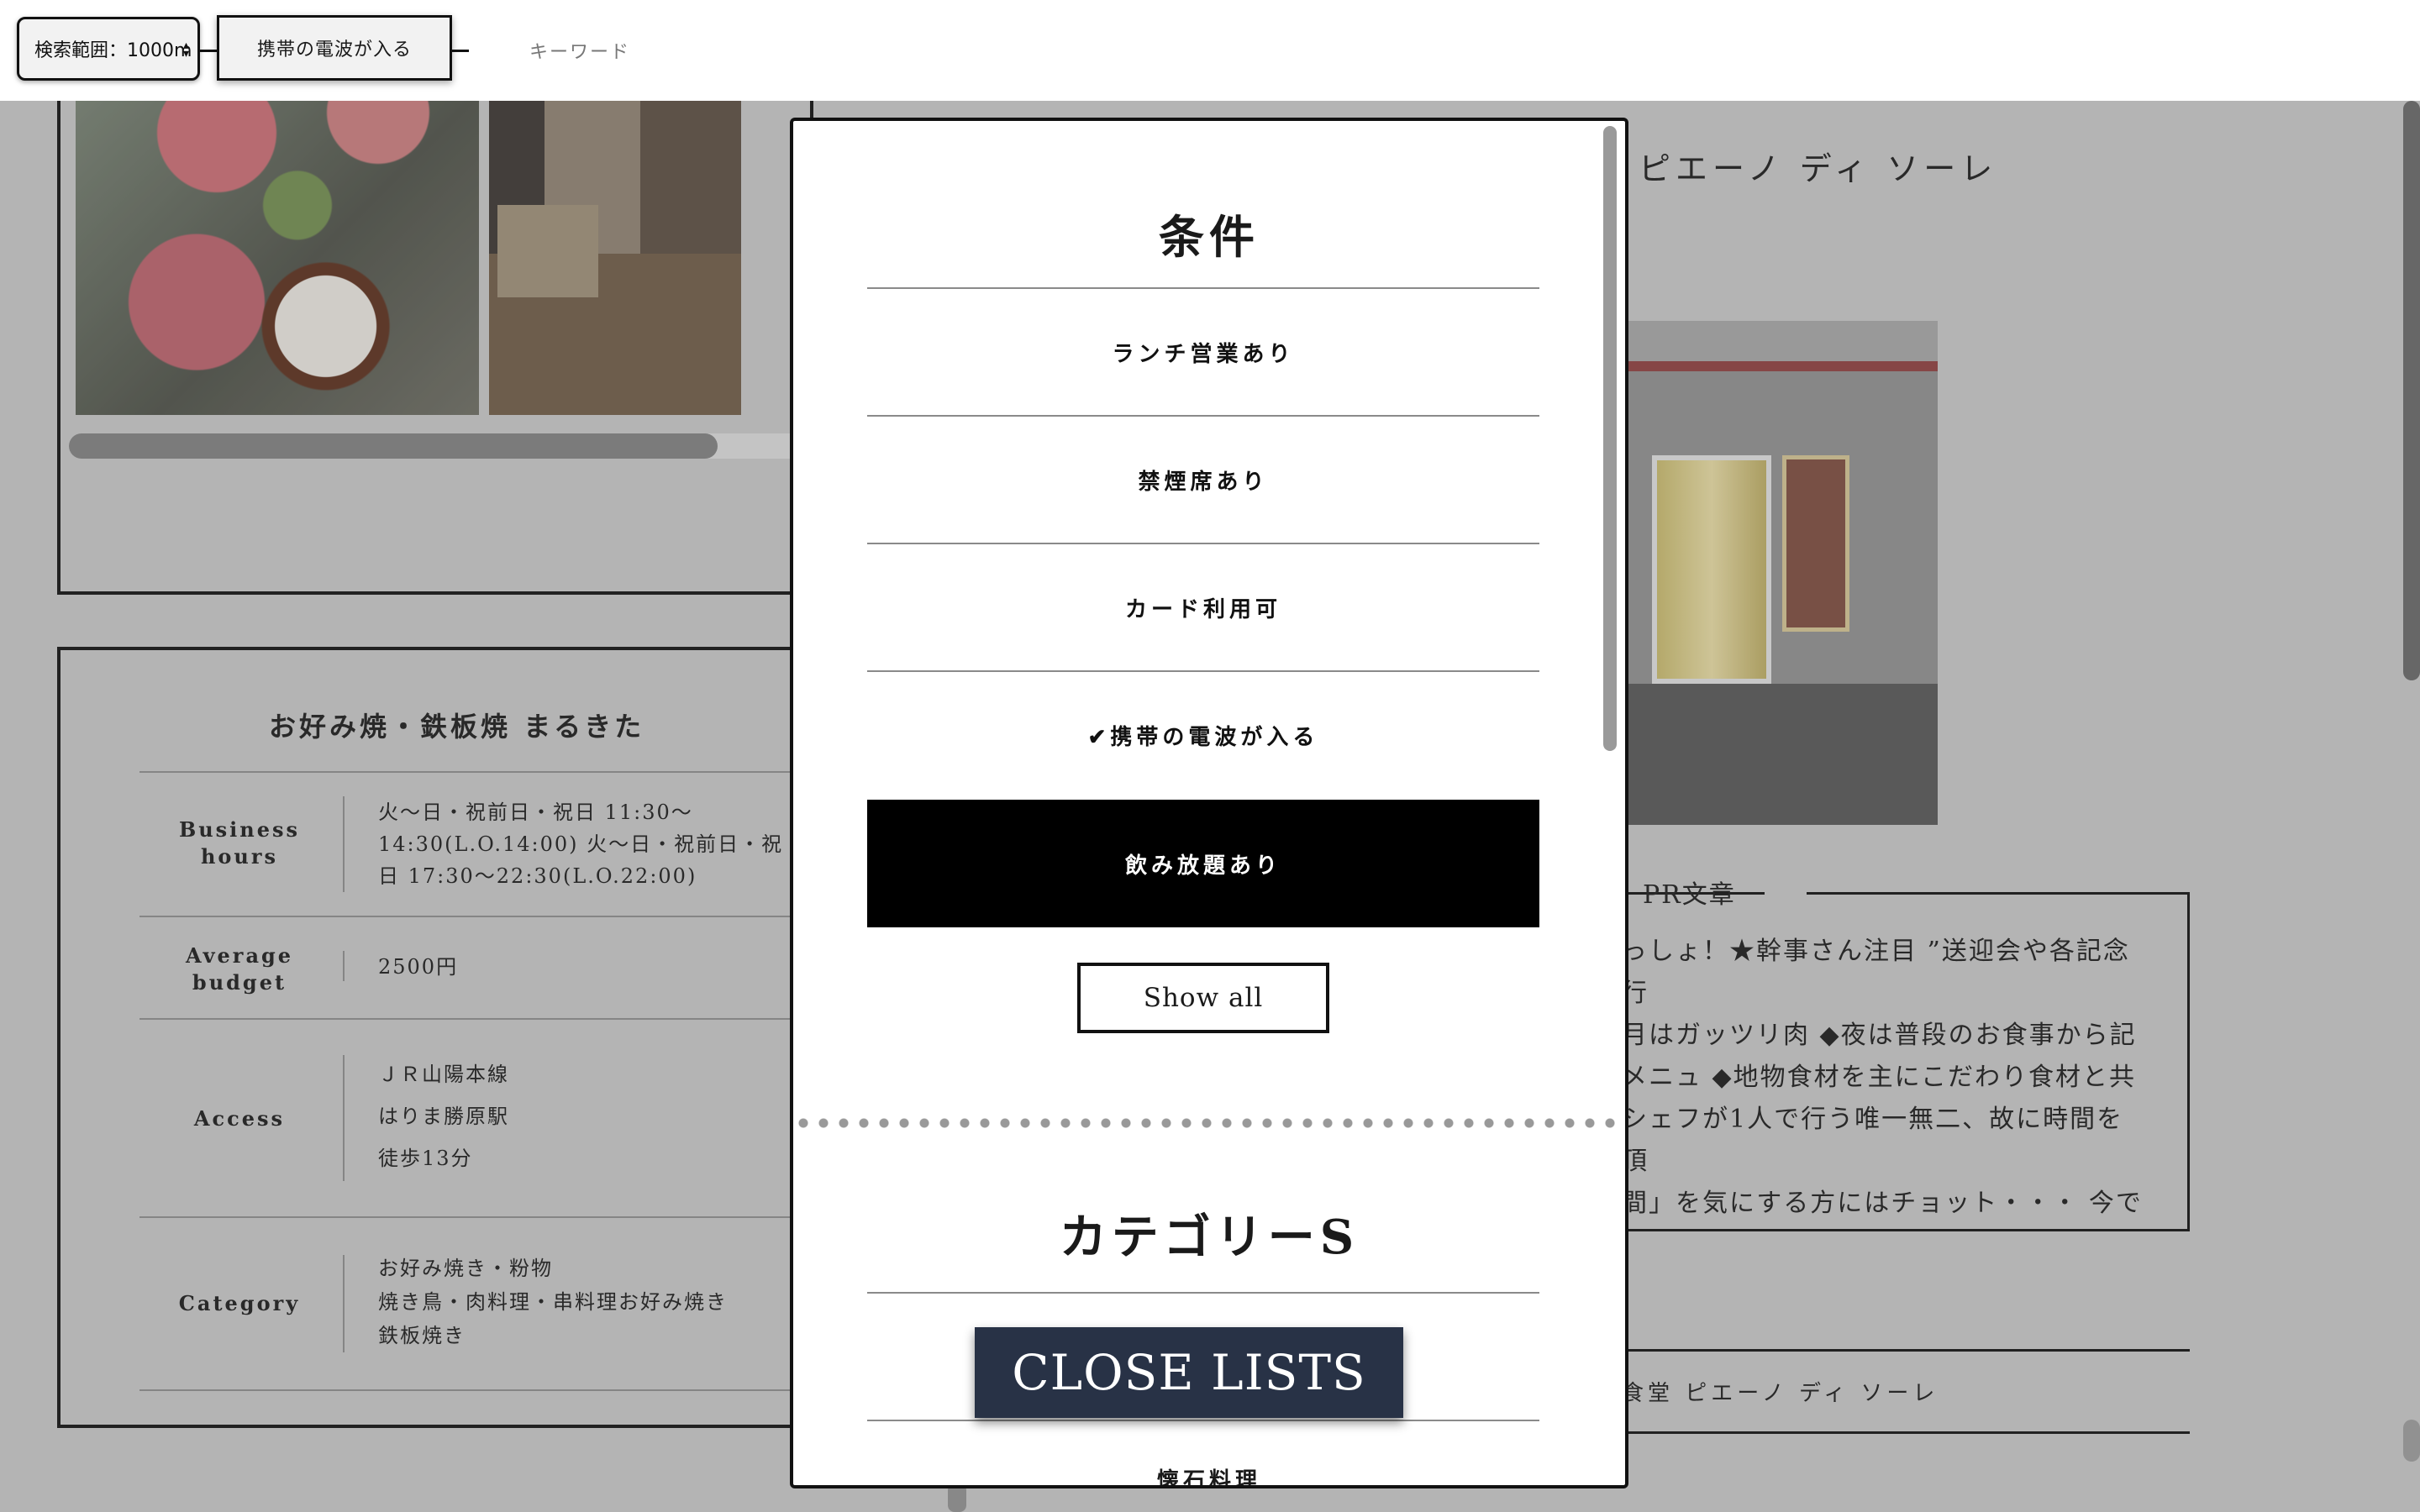  I want to click on average-budget-value: 2500円, so click(419, 967).